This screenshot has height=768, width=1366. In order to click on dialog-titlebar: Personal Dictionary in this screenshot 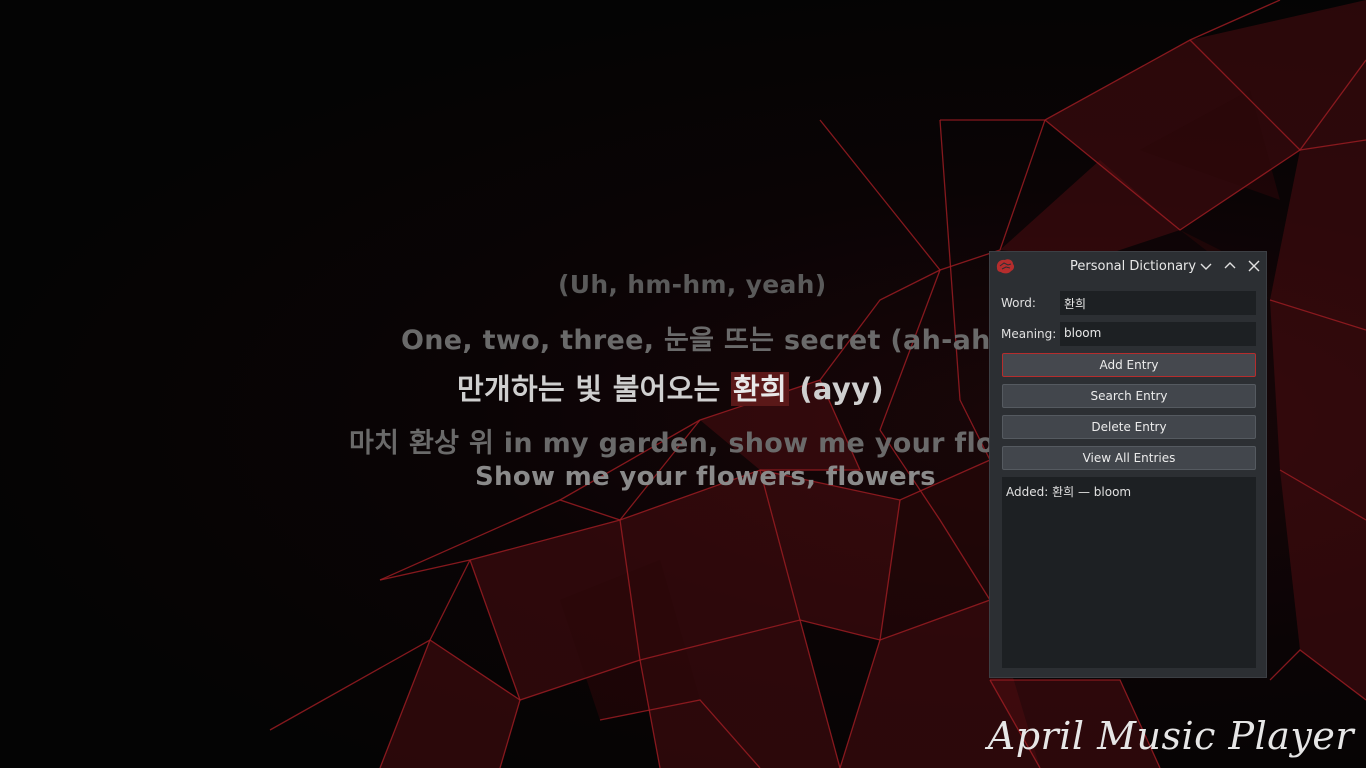, I will do `click(1128, 266)`.